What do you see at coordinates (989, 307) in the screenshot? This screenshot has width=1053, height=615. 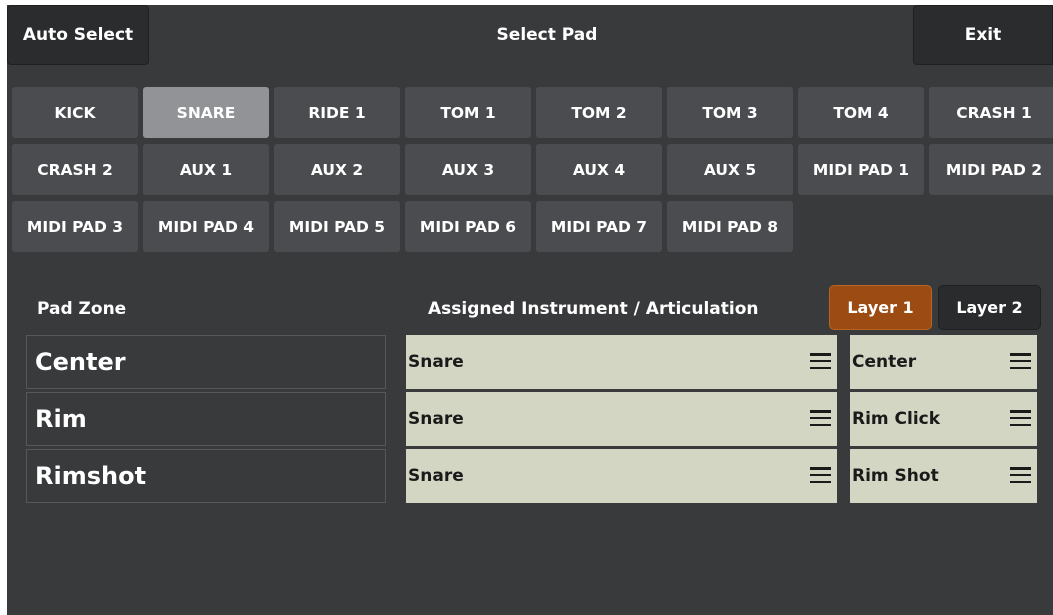 I see `layer-2-button: Layer 2` at bounding box center [989, 307].